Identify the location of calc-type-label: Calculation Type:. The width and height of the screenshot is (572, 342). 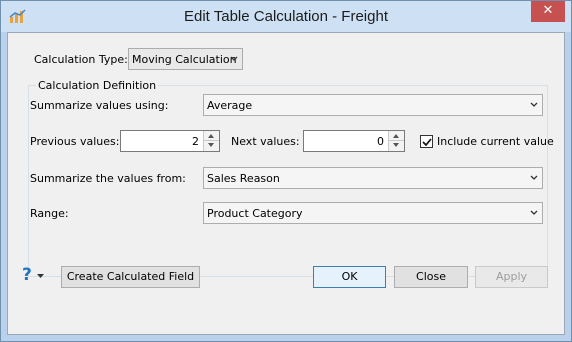
(81, 59).